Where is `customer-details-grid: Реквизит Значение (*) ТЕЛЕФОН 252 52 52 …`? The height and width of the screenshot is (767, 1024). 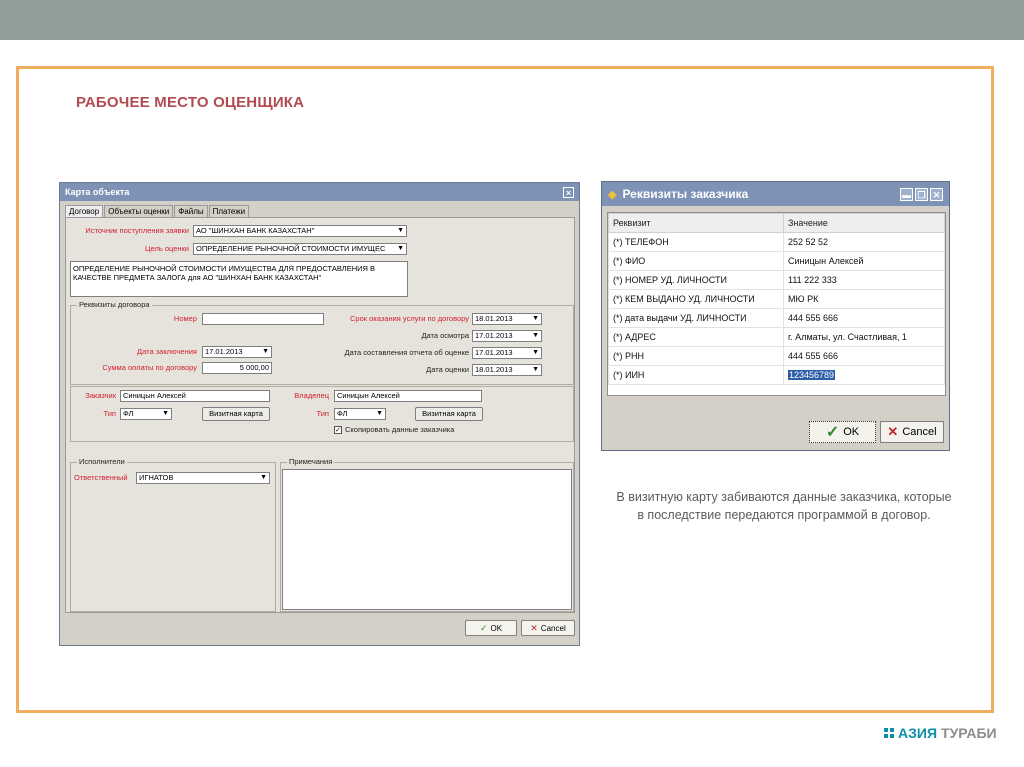 customer-details-grid: Реквизит Значение (*) ТЕЛЕФОН 252 52 52 … is located at coordinates (776, 304).